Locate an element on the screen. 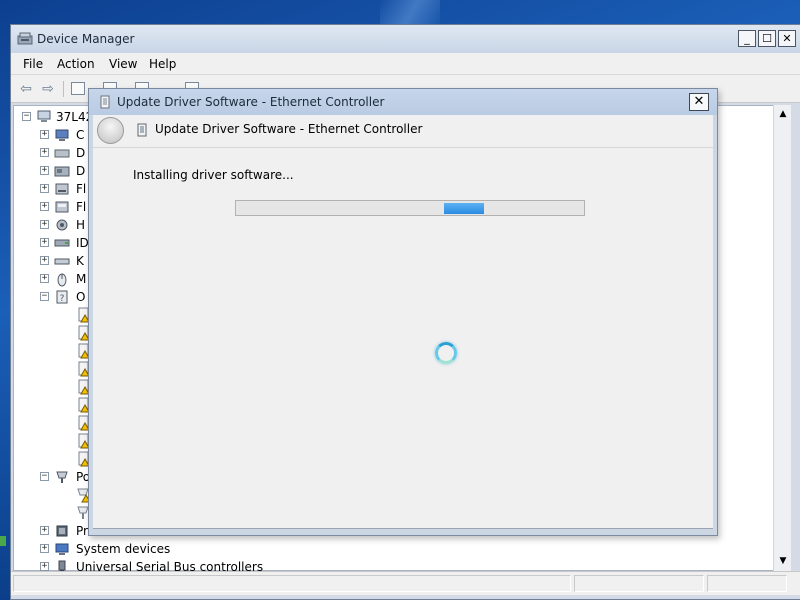 The height and width of the screenshot is (600, 800). desktop-icon-edge is located at coordinates (3, 541).